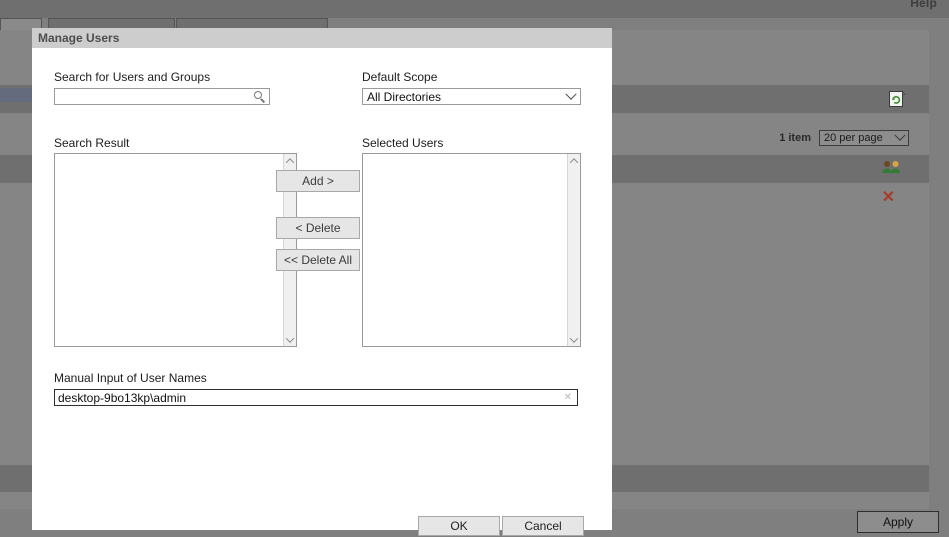 The image size is (949, 537). What do you see at coordinates (79, 38) in the screenshot?
I see `dialog-title: Manage Users` at bounding box center [79, 38].